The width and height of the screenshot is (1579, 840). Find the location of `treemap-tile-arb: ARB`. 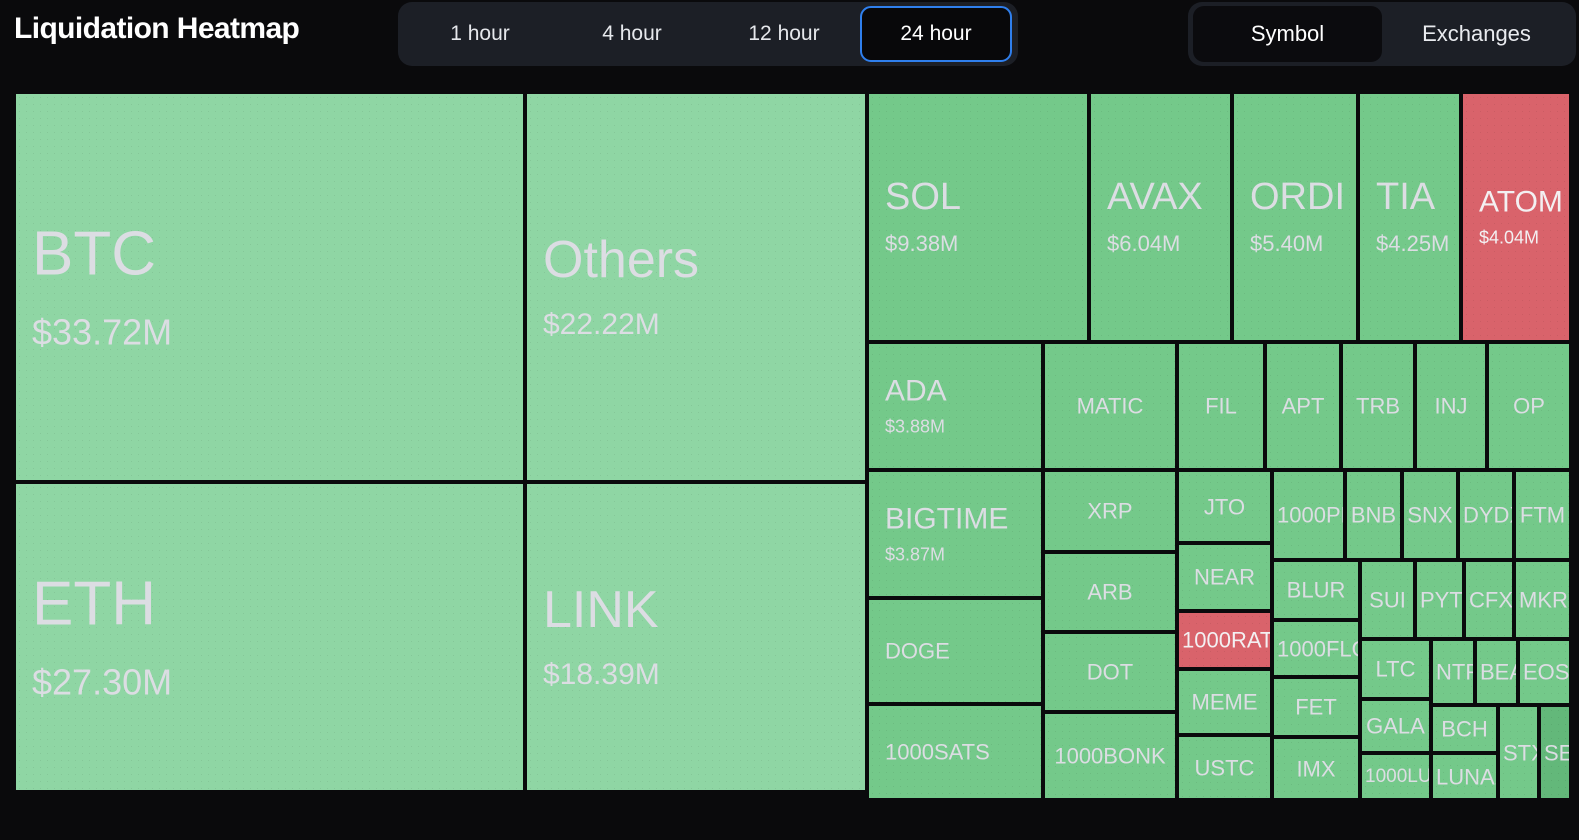

treemap-tile-arb: ARB is located at coordinates (1110, 592).